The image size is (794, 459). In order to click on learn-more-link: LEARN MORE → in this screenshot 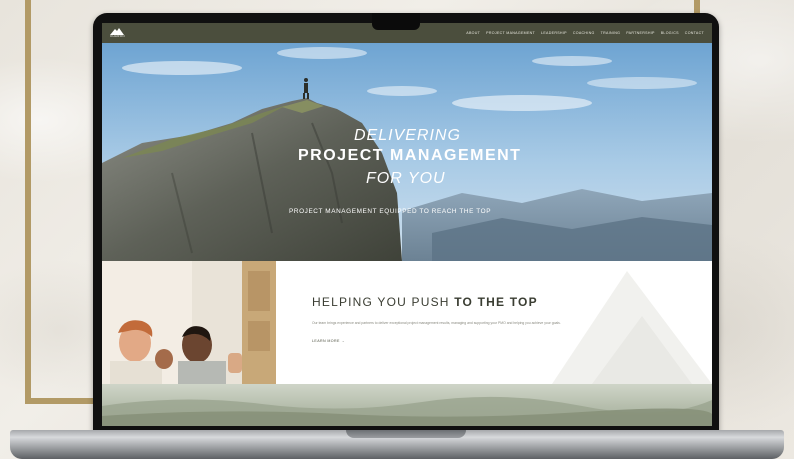, I will do `click(328, 341)`.